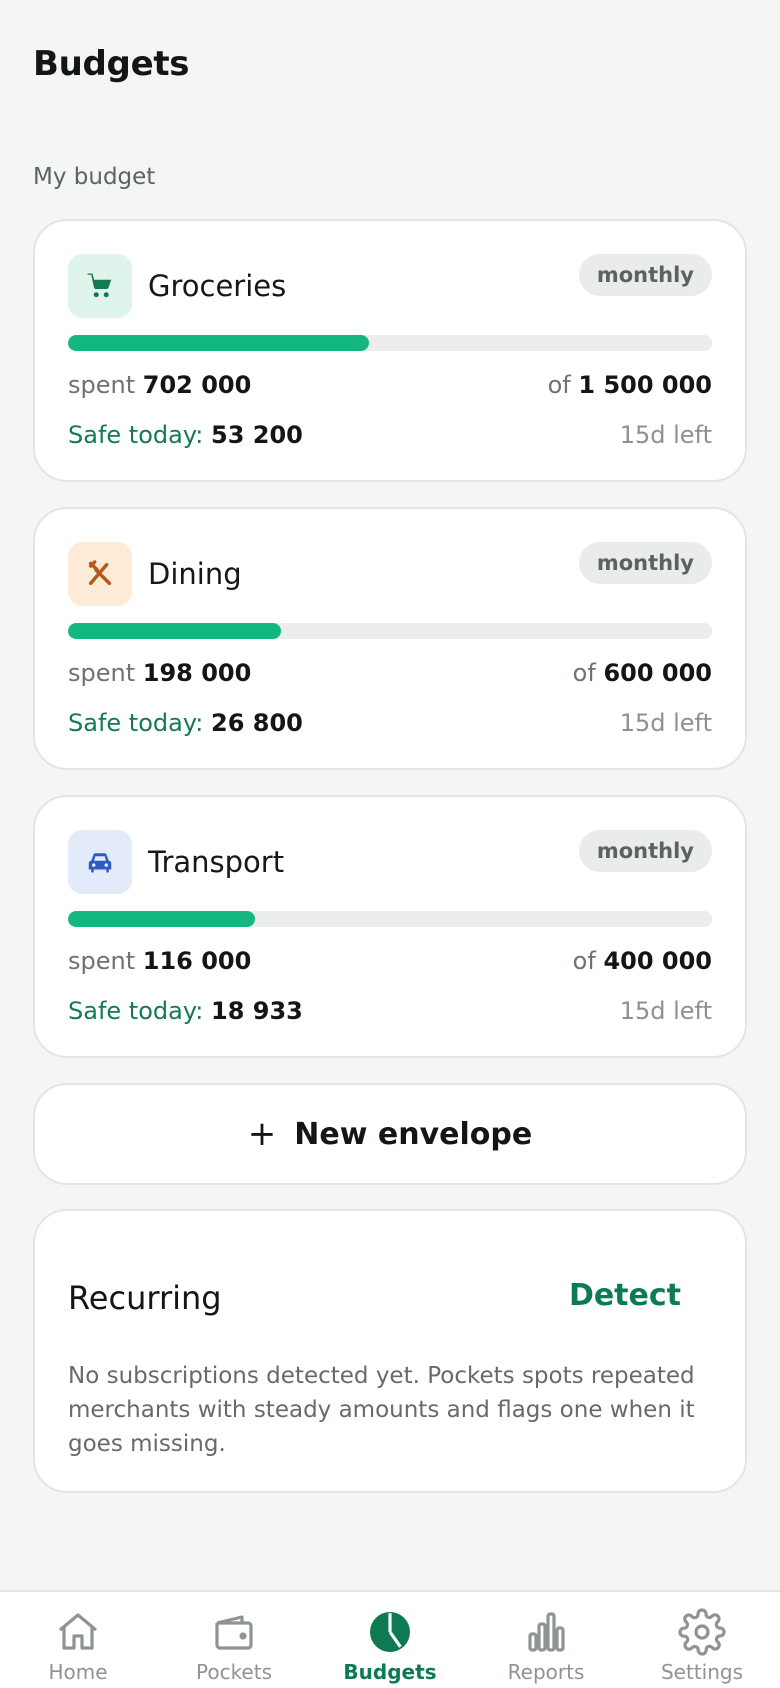  I want to click on section-label-my-budget: My budget, so click(94, 177).